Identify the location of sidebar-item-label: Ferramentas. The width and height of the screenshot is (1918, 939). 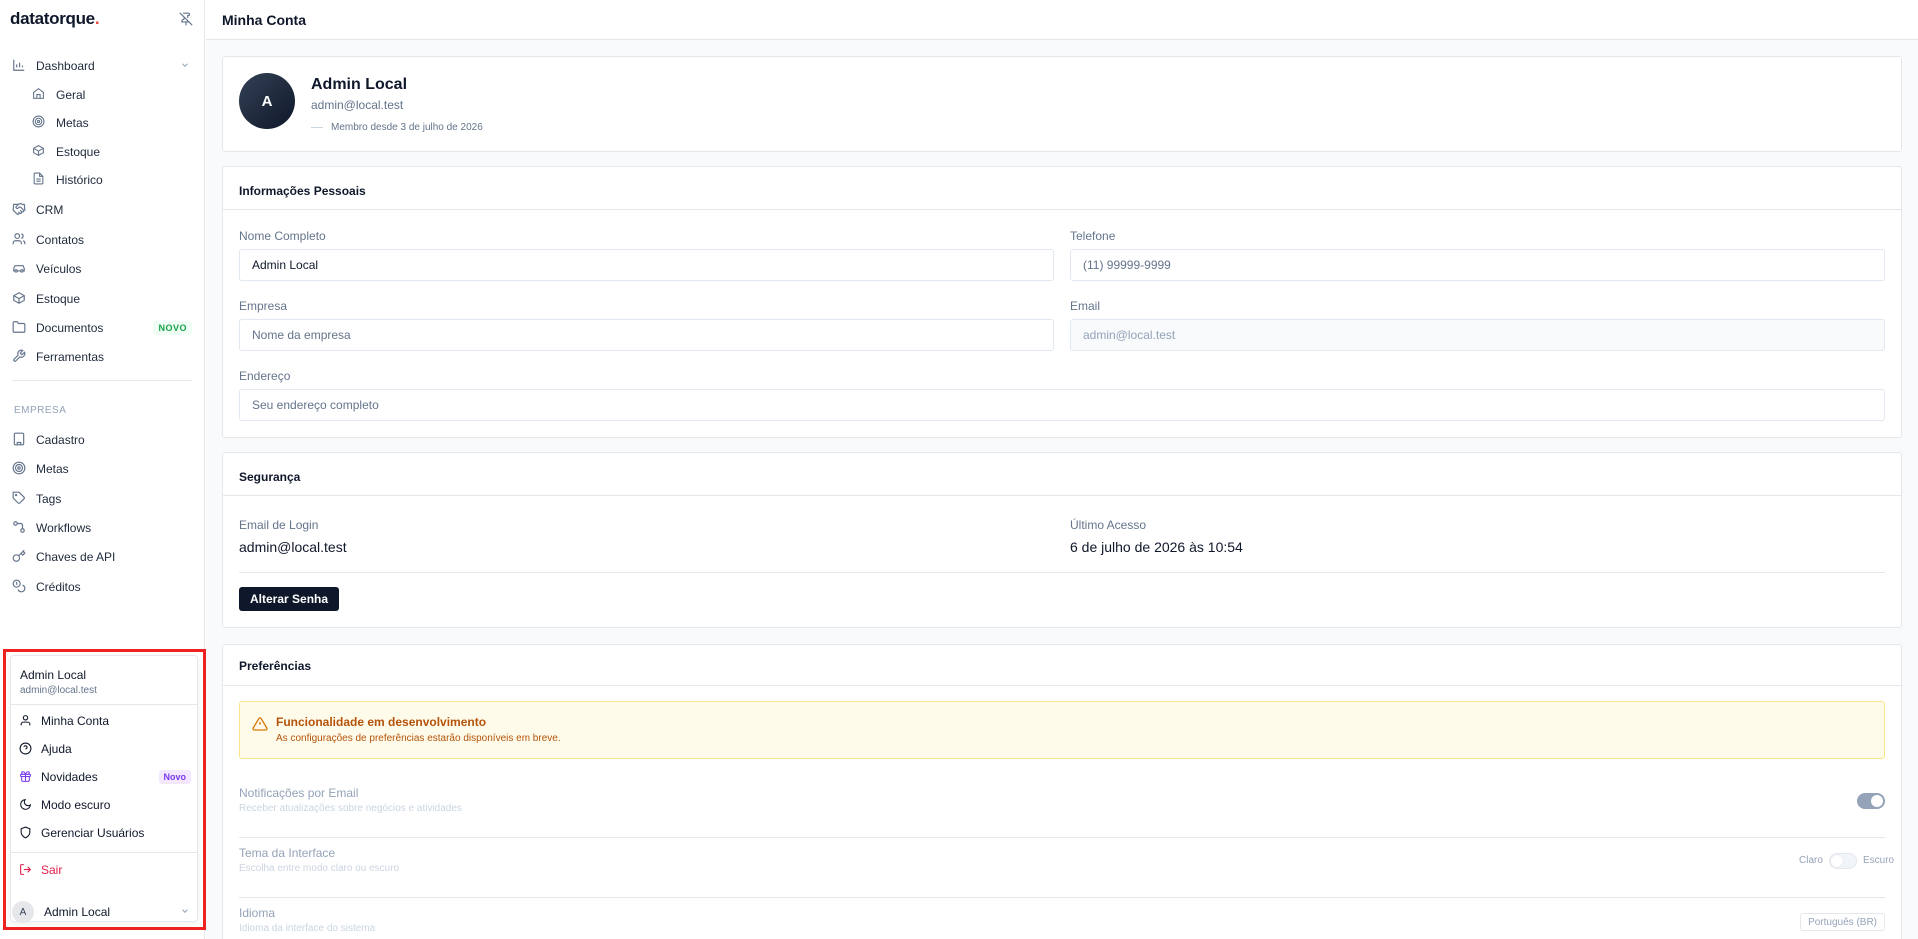
(70, 357).